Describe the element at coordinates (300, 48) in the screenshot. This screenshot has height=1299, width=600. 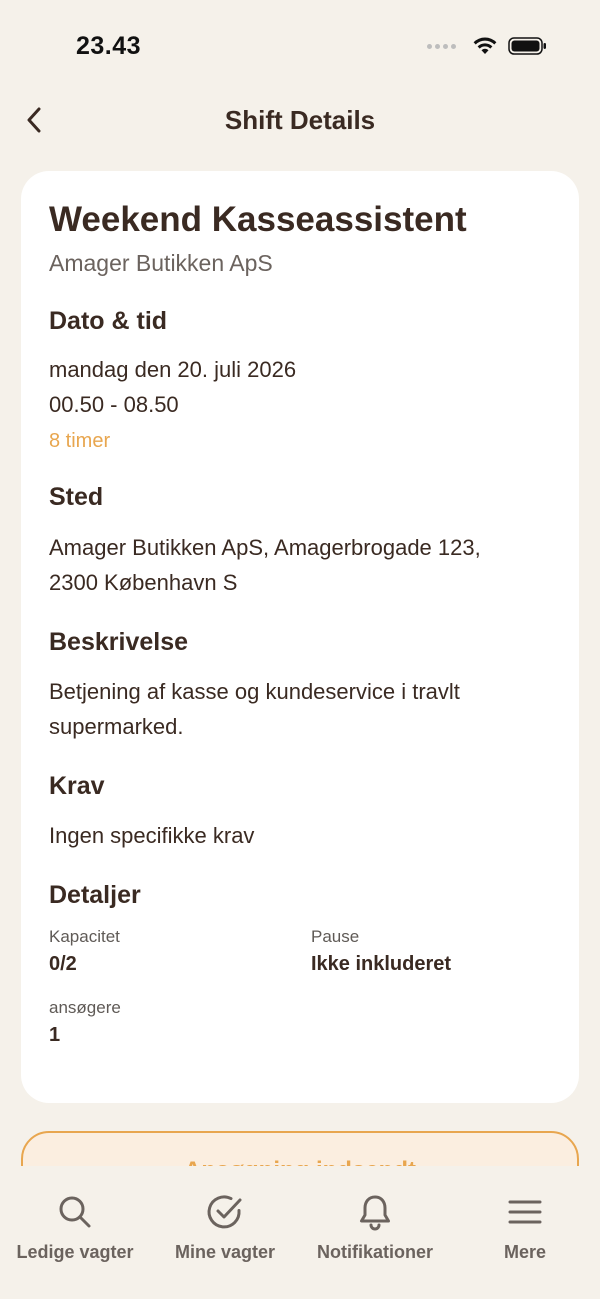
I see `status-bar: 23.43` at that location.